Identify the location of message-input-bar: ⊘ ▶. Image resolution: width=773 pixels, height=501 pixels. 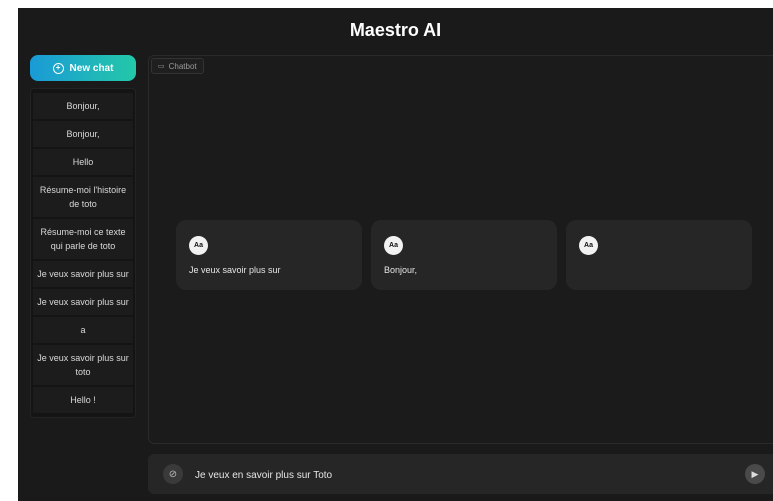
(460, 474).